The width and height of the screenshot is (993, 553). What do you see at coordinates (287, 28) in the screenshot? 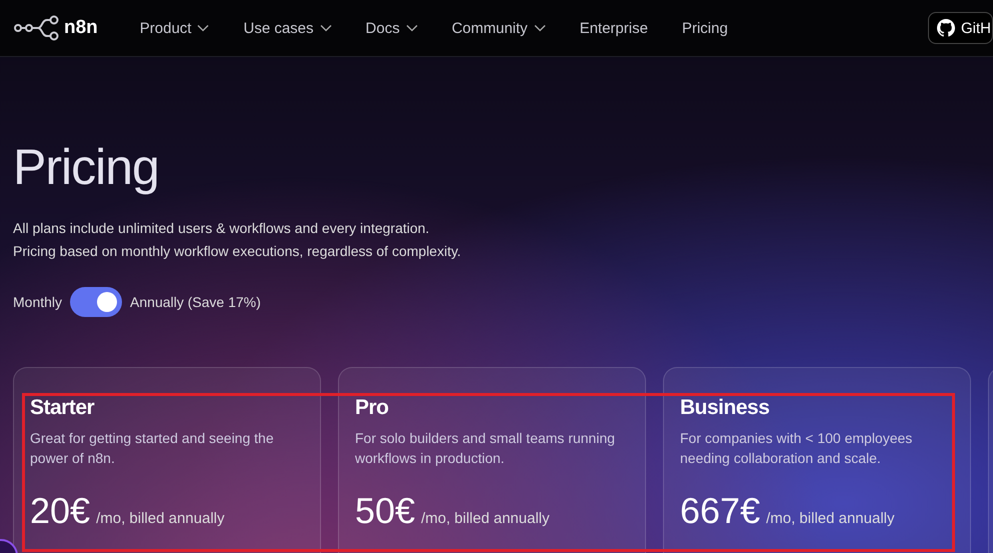
I see `nav-link: Use cases` at bounding box center [287, 28].